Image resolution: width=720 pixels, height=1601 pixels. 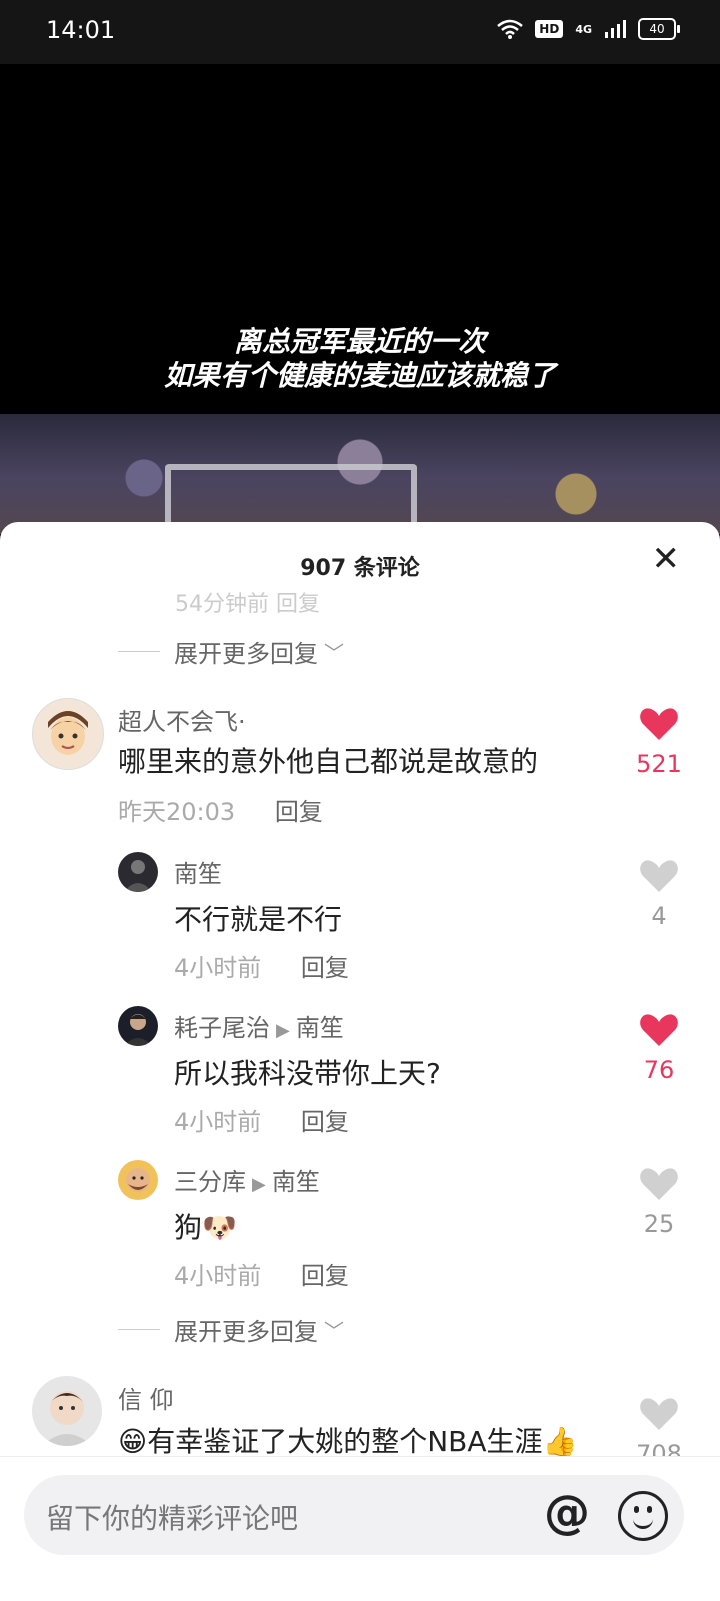 What do you see at coordinates (222, 1028) in the screenshot?
I see `username: 耗子尾治` at bounding box center [222, 1028].